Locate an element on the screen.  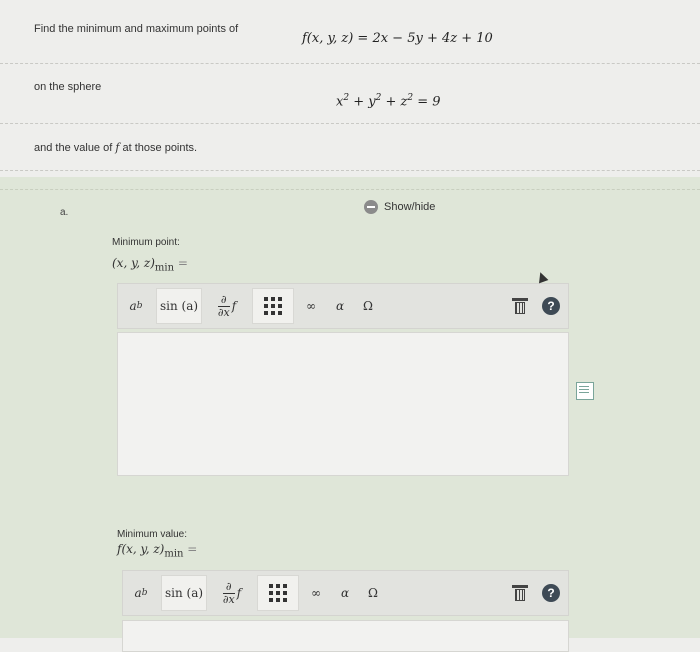
notes-icon is located at coordinates (585, 391).